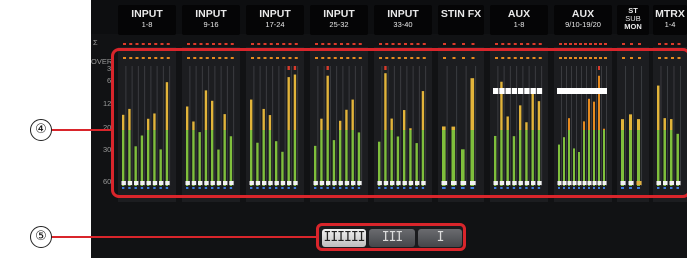 The height and width of the screenshot is (258, 687). Describe the element at coordinates (82, 130) in the screenshot. I see `callout-leader-meters` at that location.